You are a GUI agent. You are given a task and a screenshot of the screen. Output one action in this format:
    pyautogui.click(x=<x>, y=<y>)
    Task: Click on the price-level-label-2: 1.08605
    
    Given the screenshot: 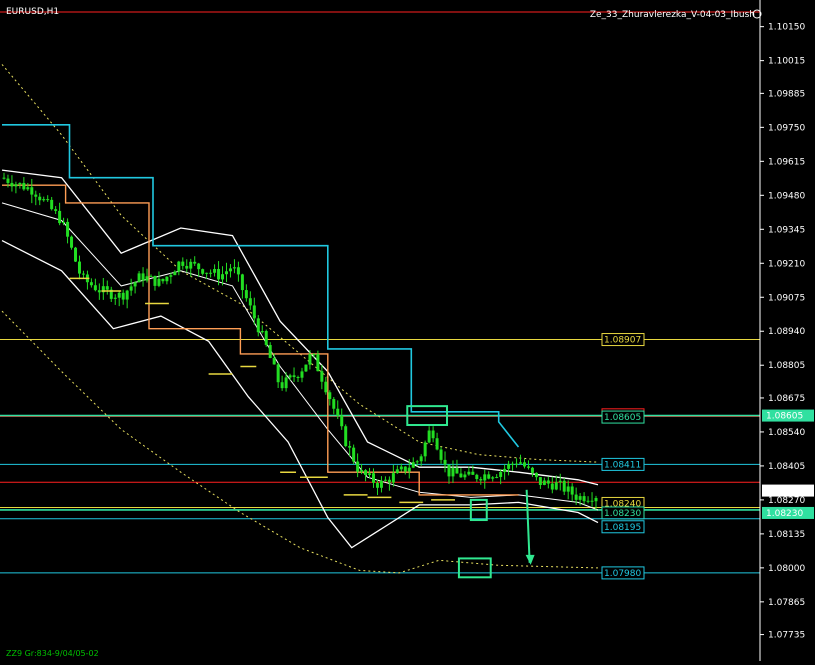 What is the action you would take?
    pyautogui.click(x=622, y=418)
    